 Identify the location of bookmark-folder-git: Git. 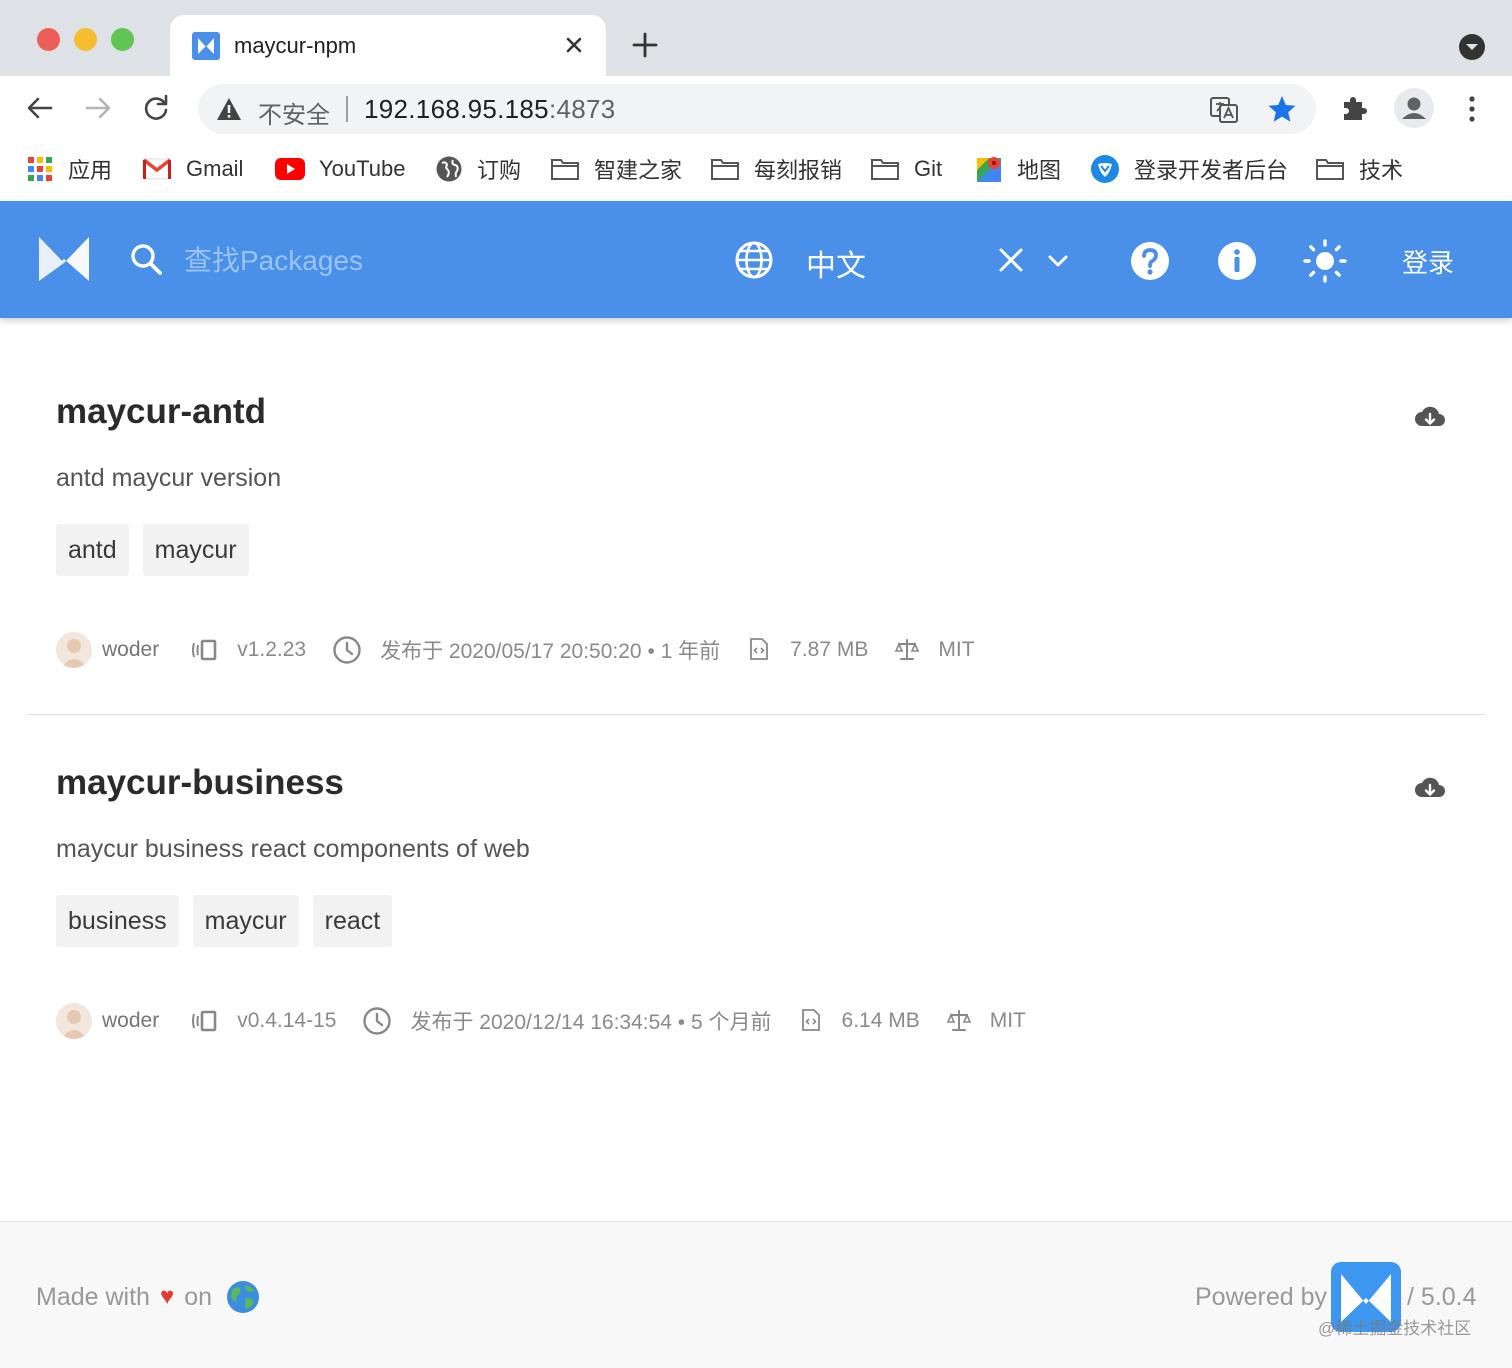
(906, 169).